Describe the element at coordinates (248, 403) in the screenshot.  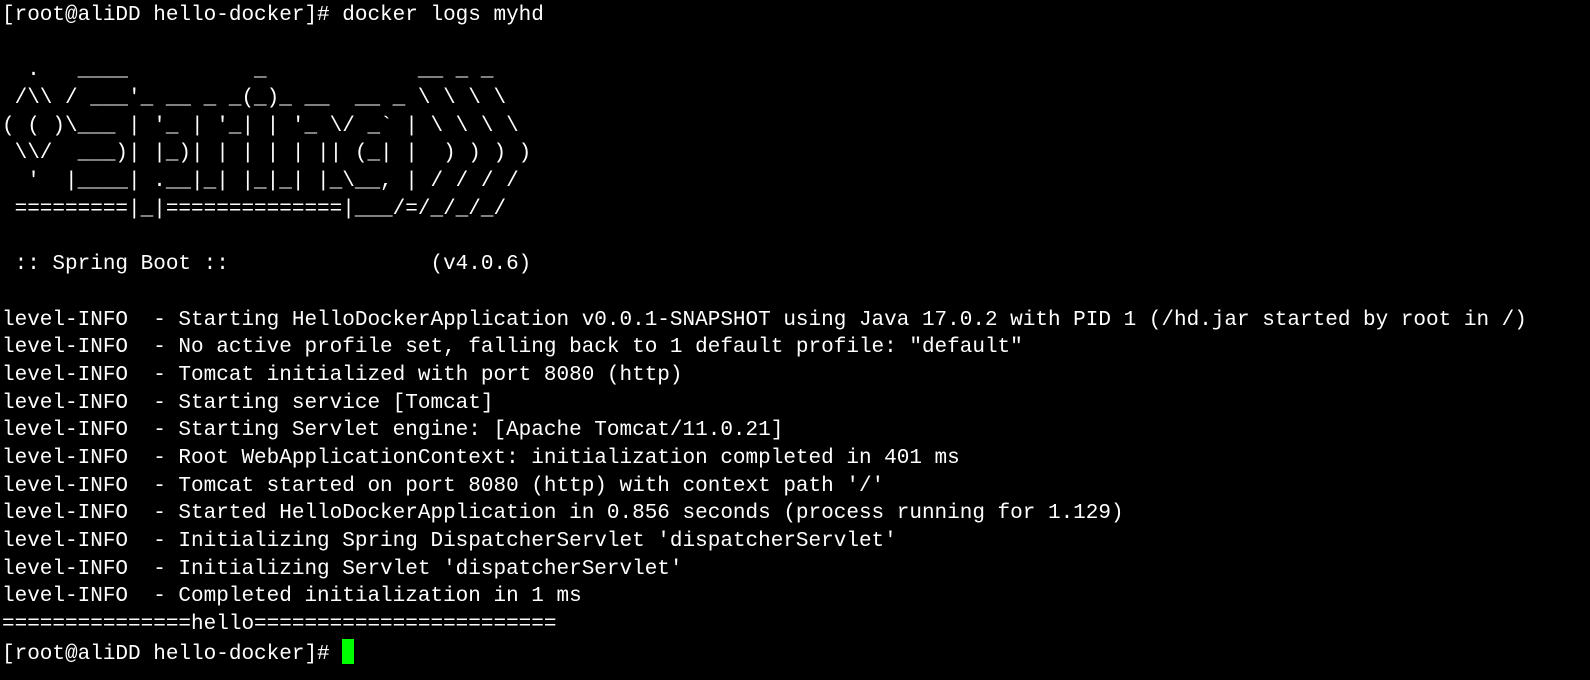
I see `log-line: level-INFO - Starting service [Tomcat]` at that location.